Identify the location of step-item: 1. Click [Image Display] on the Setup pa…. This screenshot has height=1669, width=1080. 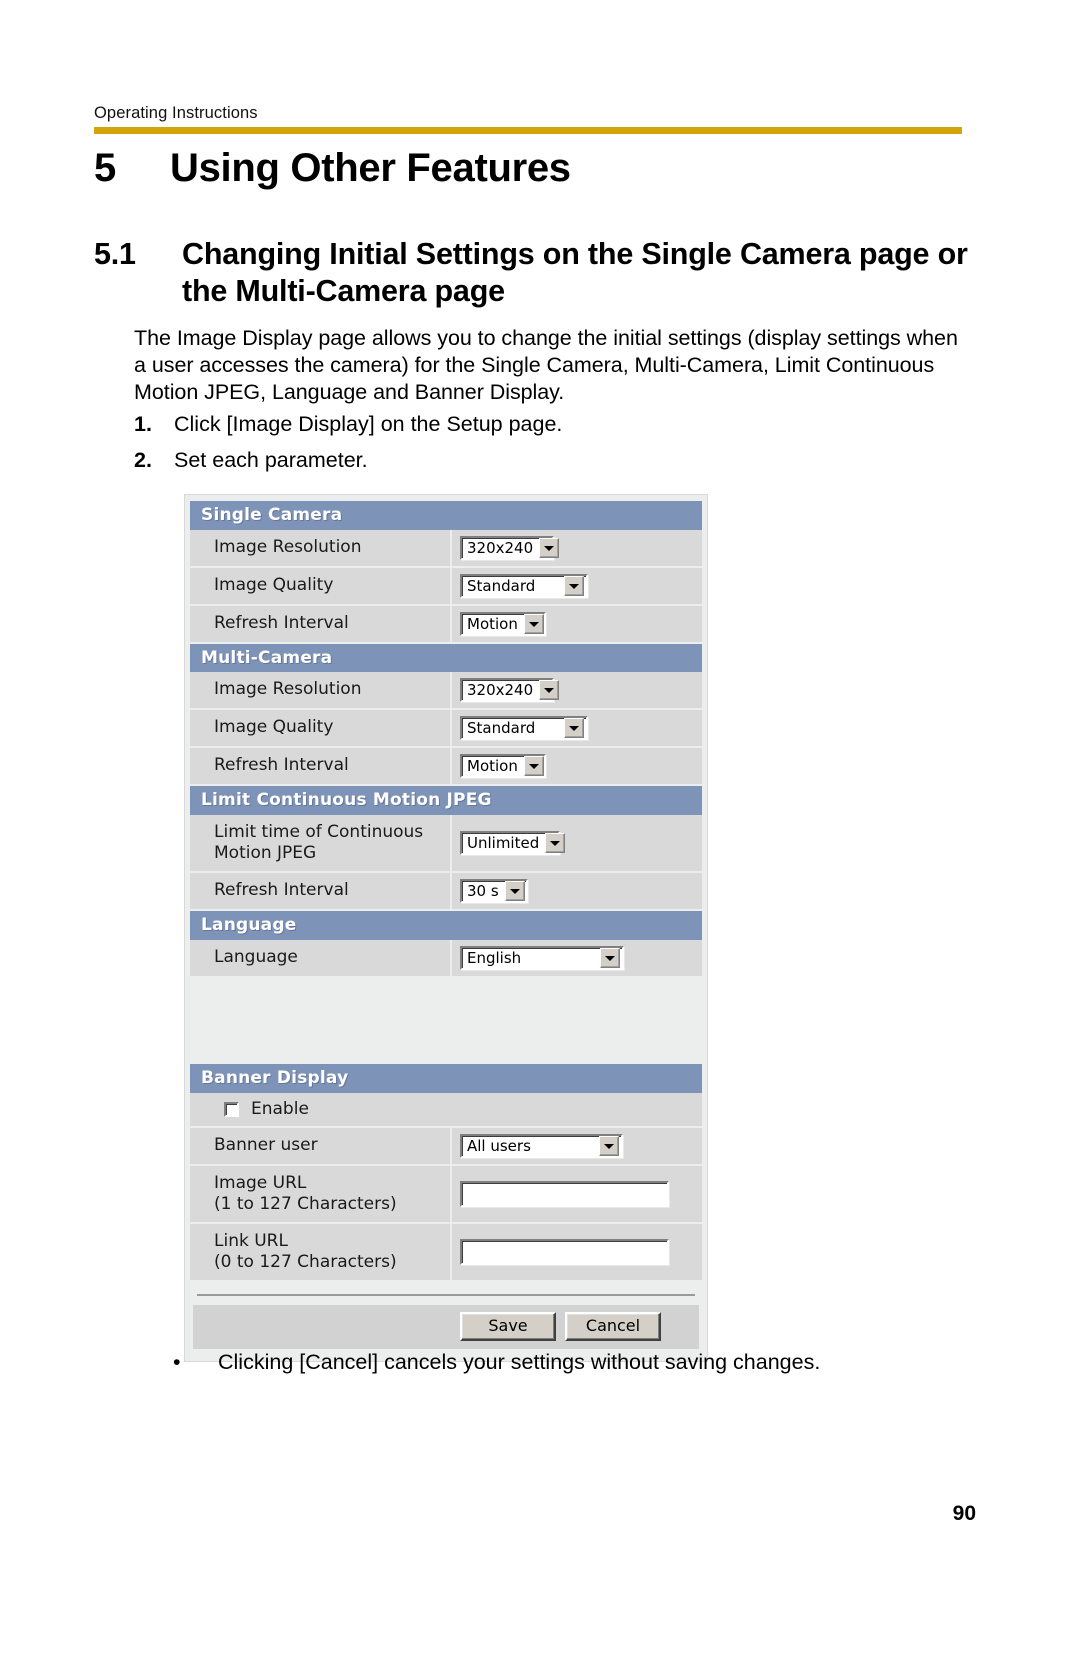
(549, 424).